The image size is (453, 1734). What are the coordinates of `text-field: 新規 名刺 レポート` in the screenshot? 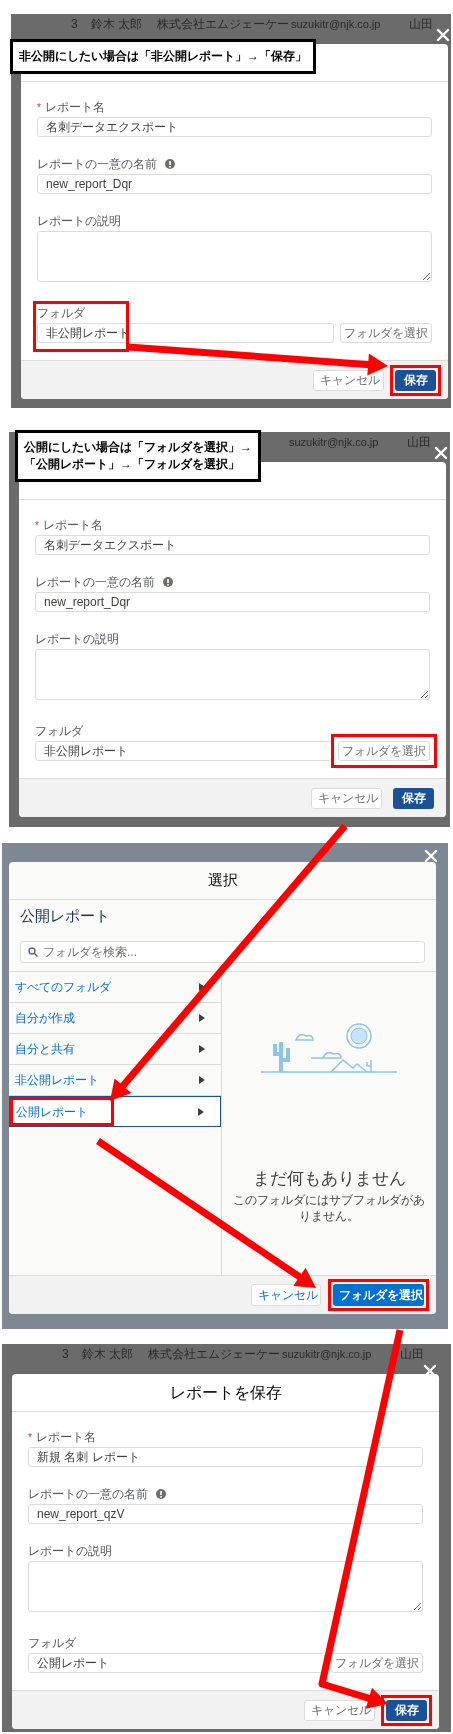 It's located at (225, 1457).